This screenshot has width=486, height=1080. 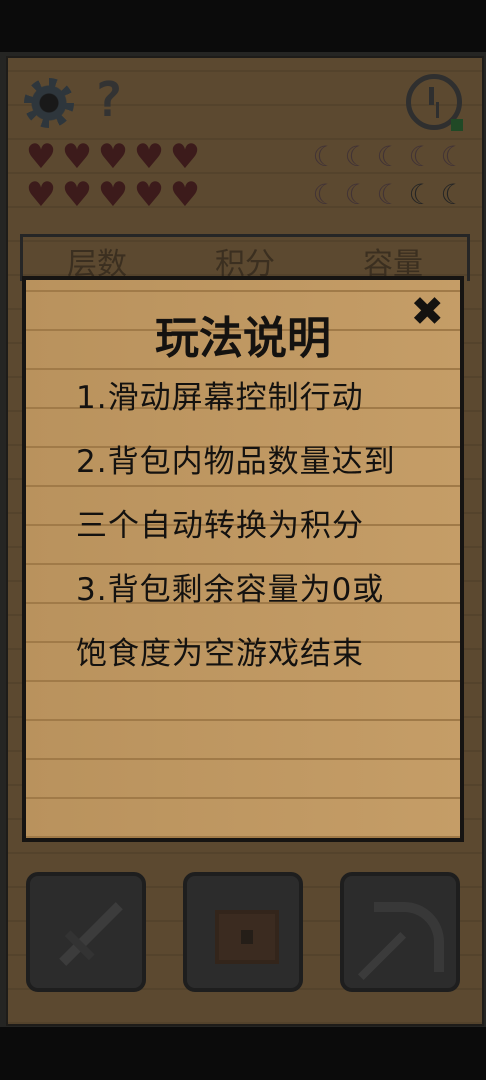 I want to click on dialog-title: 玩法说明, so click(x=243, y=338).